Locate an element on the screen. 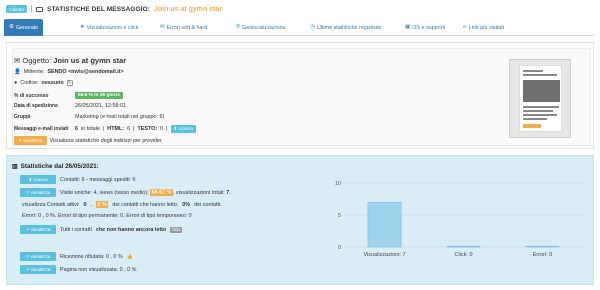 This screenshot has width=600, height=290. tab-generale: ⚙ Generale is located at coordinates (24, 27).